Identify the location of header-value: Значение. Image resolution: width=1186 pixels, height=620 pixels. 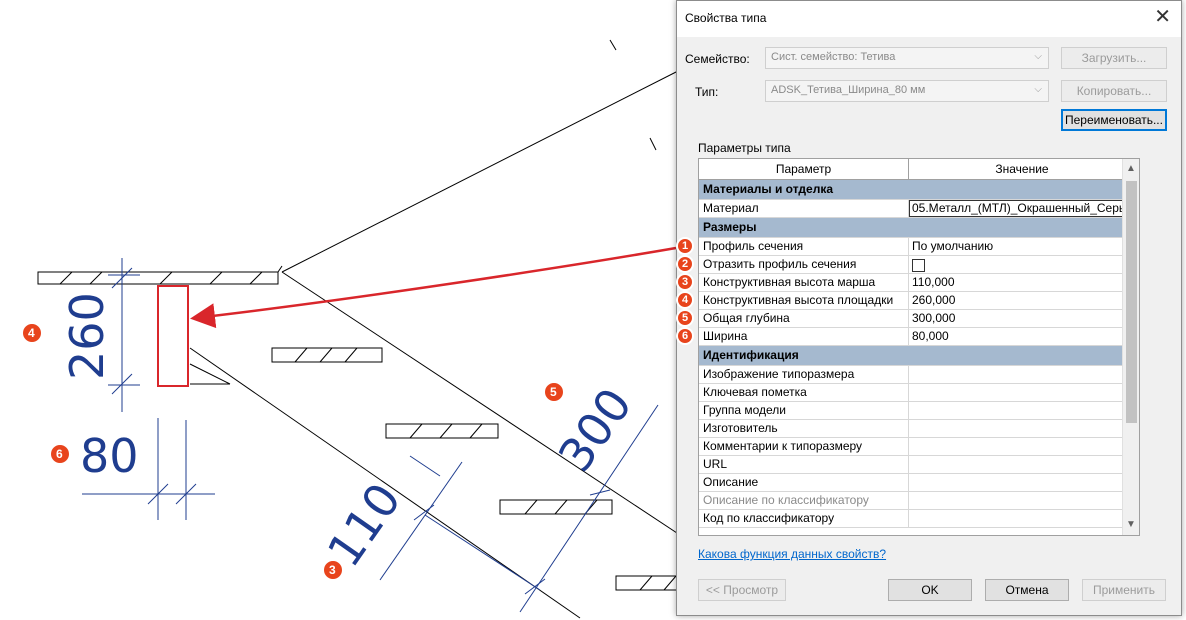
(1022, 169).